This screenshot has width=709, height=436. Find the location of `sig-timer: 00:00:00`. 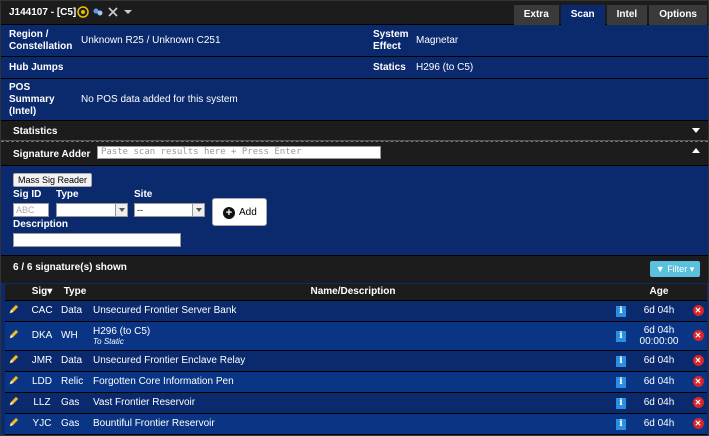

sig-timer: 00:00:00 is located at coordinates (659, 341).